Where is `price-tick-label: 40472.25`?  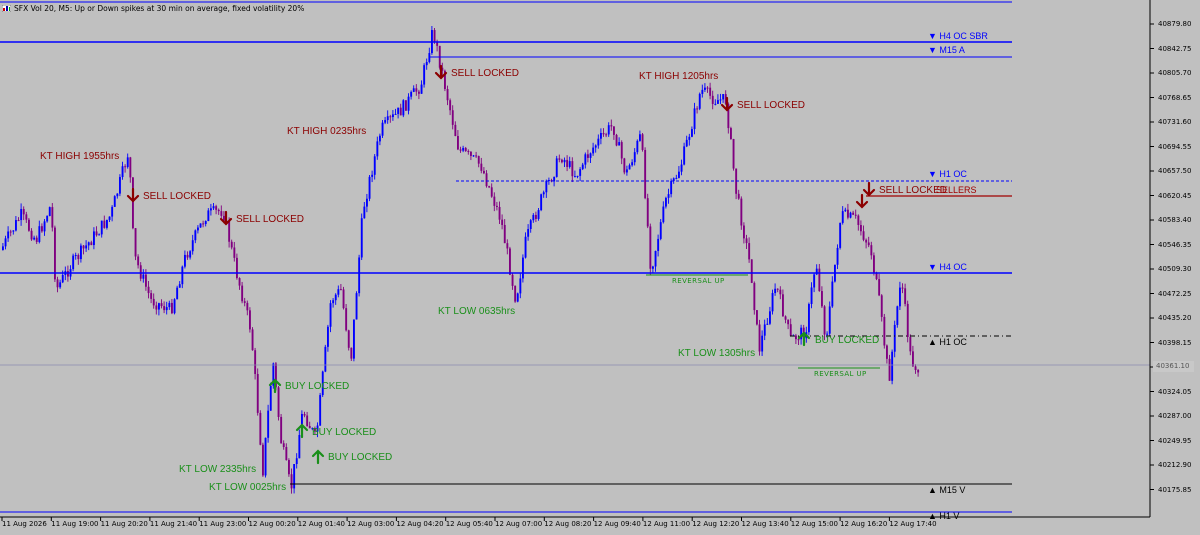 price-tick-label: 40472.25 is located at coordinates (1175, 293).